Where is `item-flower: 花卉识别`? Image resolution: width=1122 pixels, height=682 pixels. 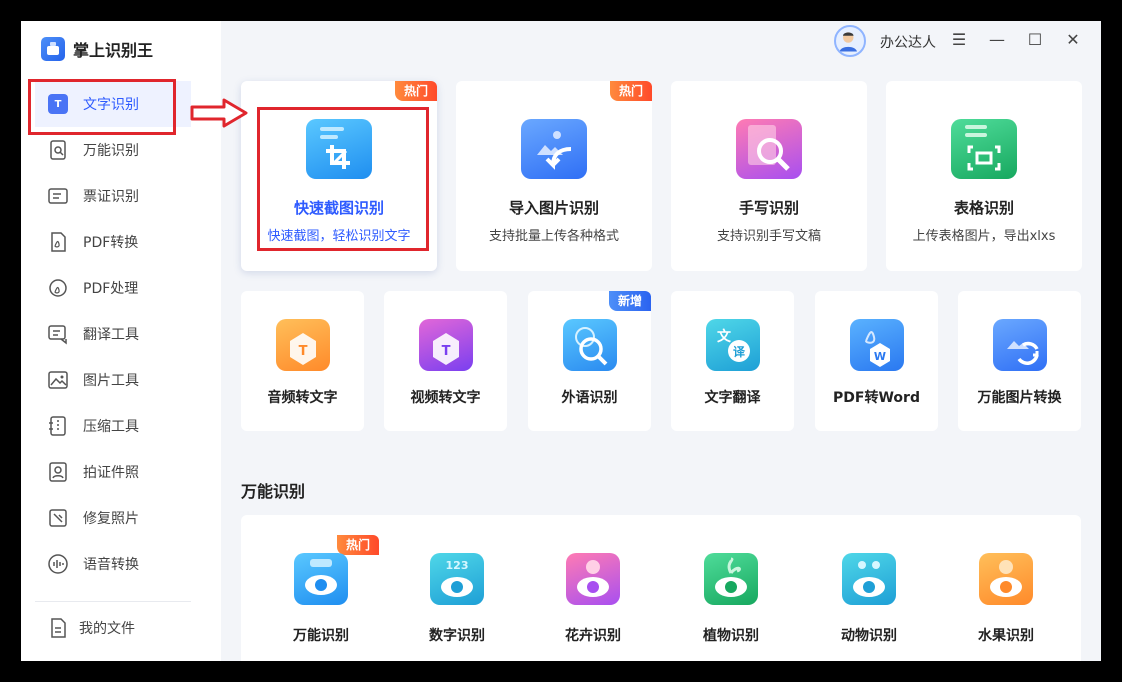
item-flower: 花卉识别 is located at coordinates (593, 595).